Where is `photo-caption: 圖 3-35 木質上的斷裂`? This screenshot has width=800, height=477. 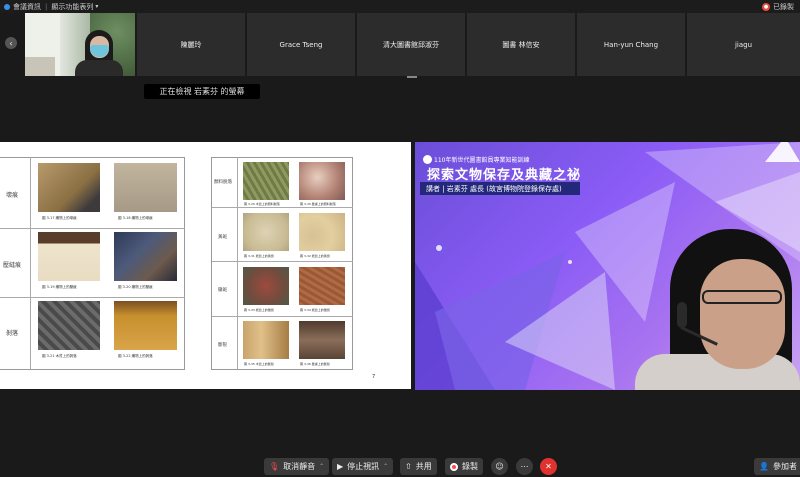
photo-caption: 圖 3-35 木質上的斷裂 is located at coordinates (259, 364).